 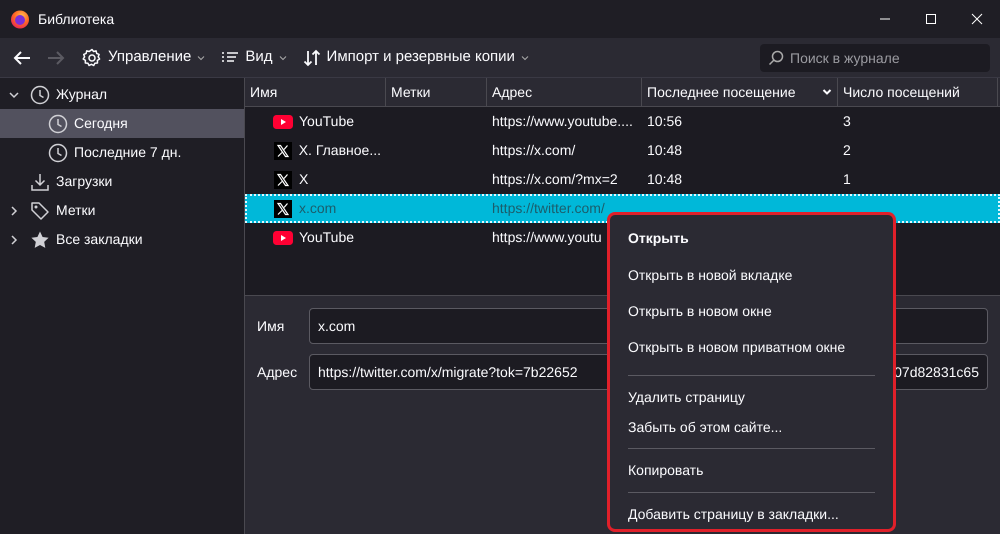 I want to click on table-cell-text: https://twitter.com/, so click(x=548, y=208).